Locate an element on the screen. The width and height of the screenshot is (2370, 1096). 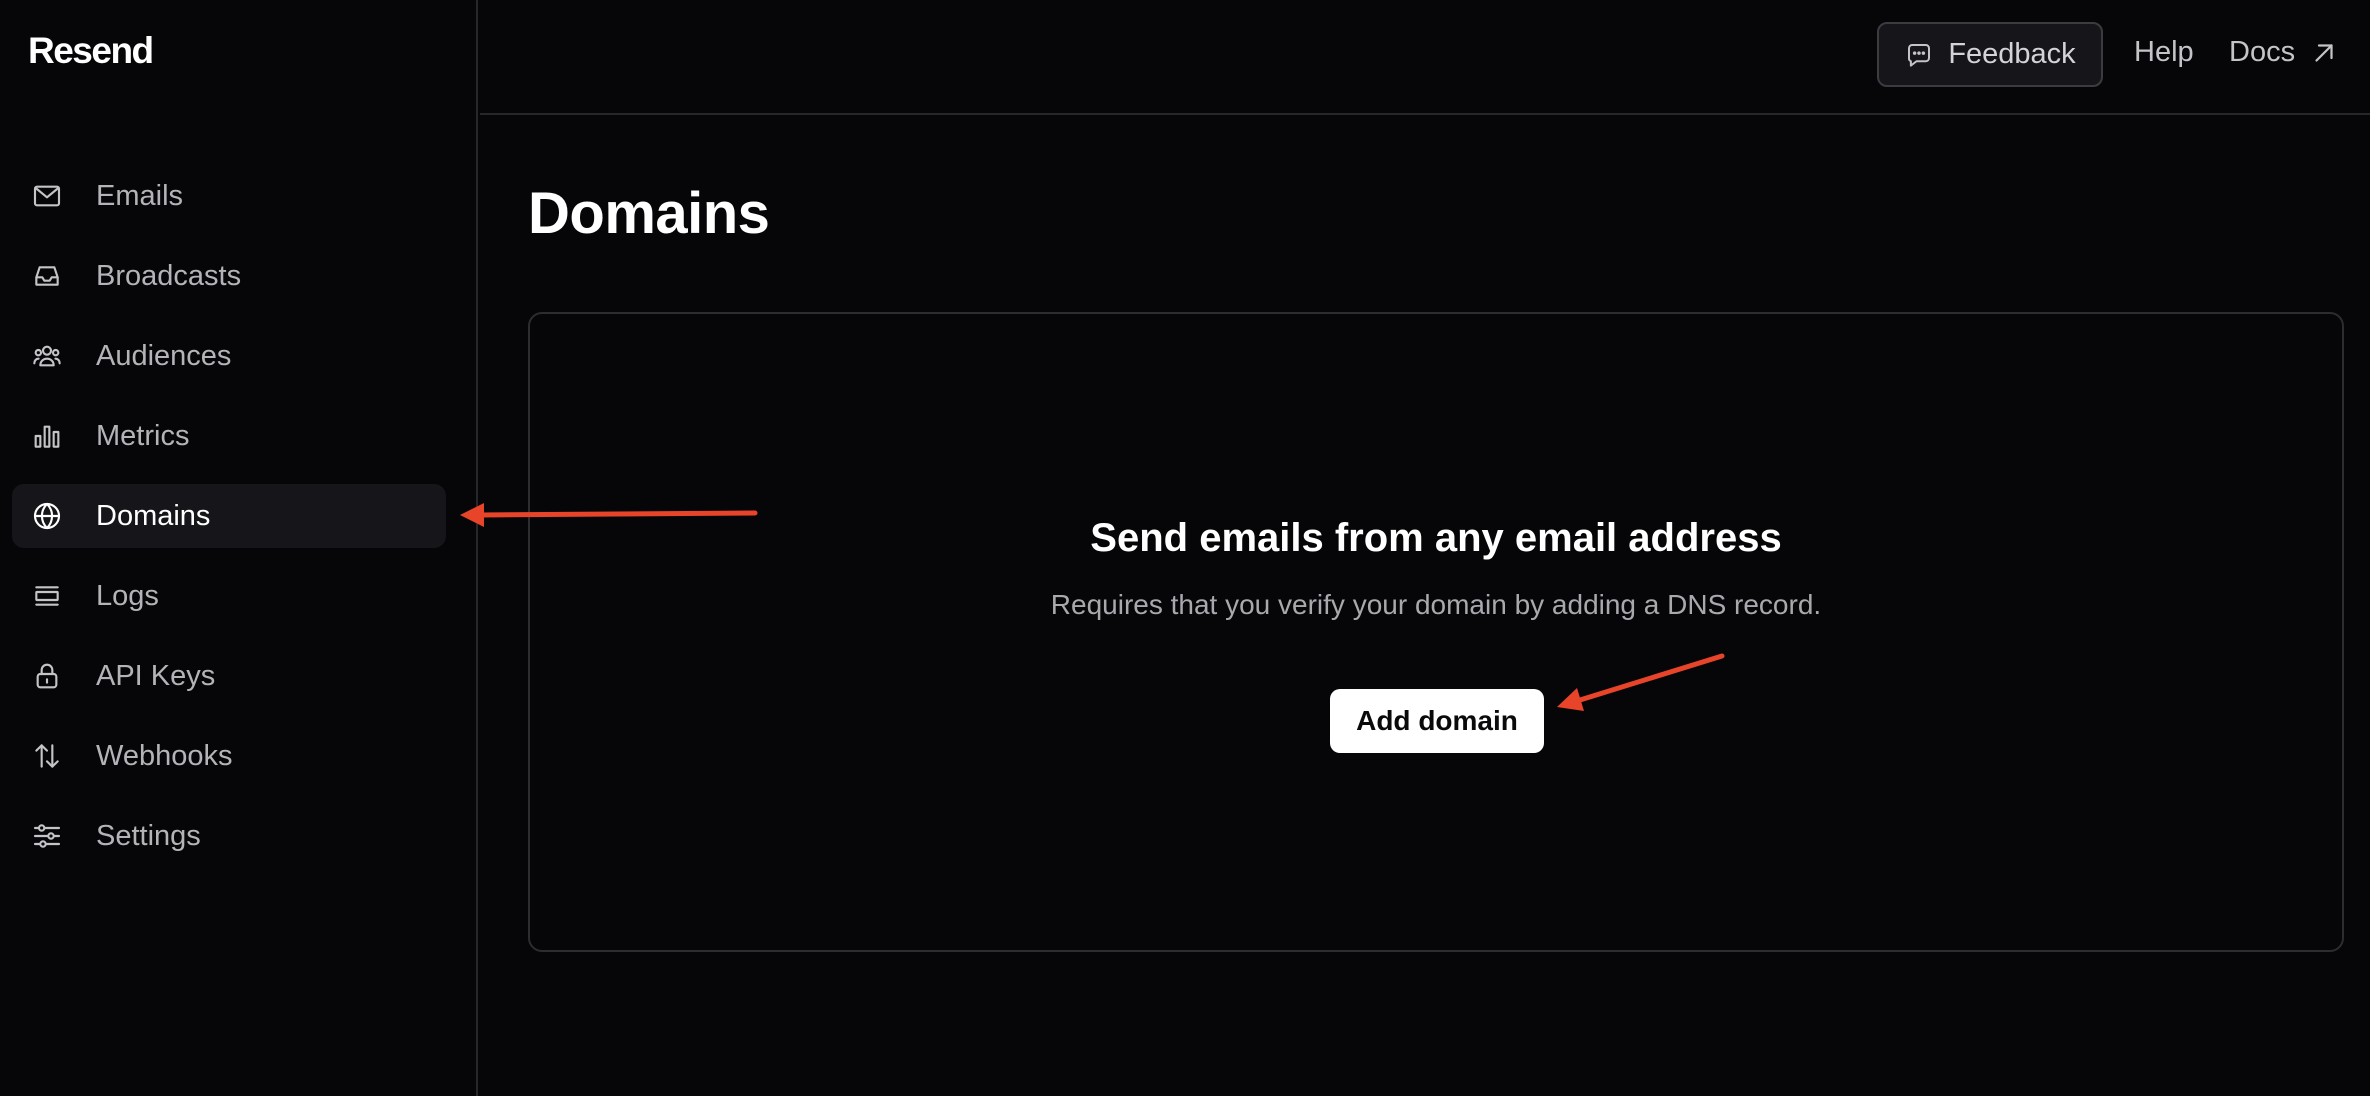
docs-link: Docs is located at coordinates (2284, 52).